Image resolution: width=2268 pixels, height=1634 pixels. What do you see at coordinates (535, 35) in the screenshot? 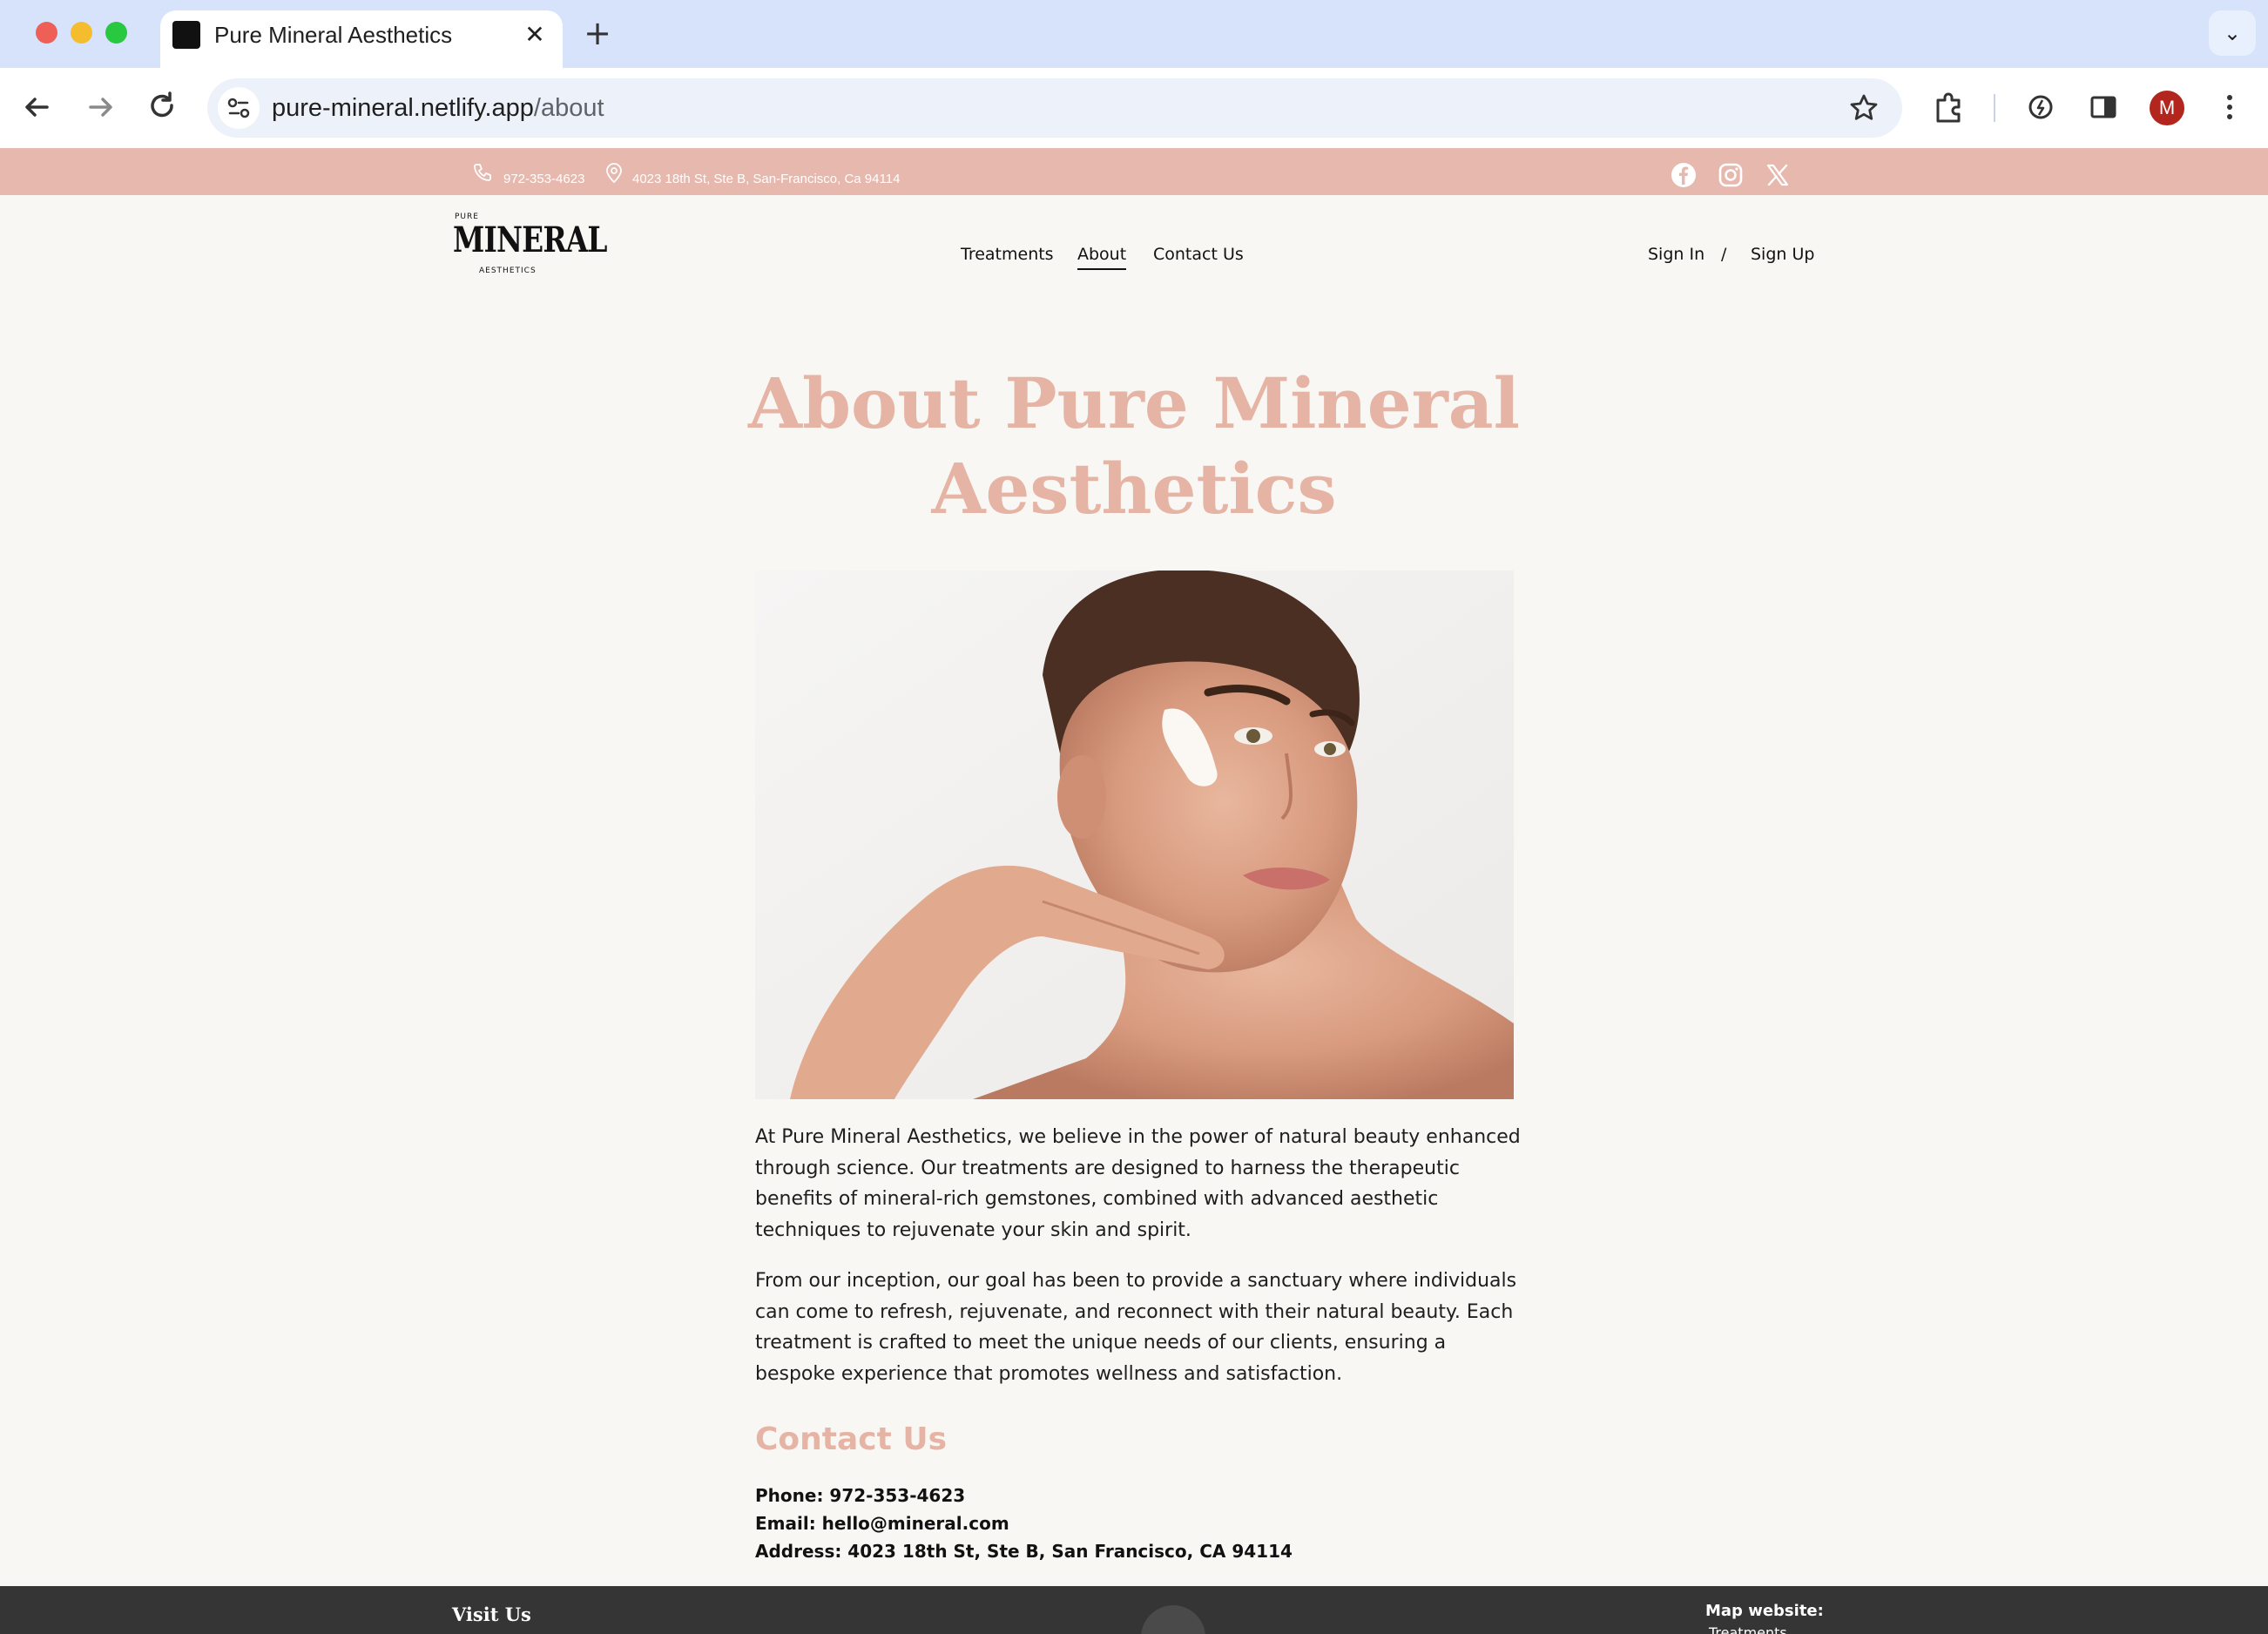
I see `tab-close-icon: ✕` at bounding box center [535, 35].